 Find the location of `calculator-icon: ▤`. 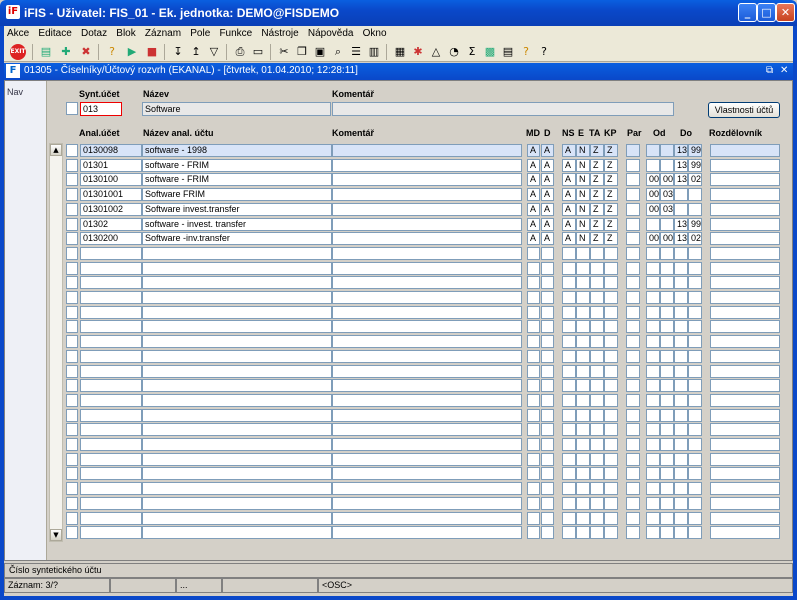

calculator-icon: ▤ is located at coordinates (508, 52).